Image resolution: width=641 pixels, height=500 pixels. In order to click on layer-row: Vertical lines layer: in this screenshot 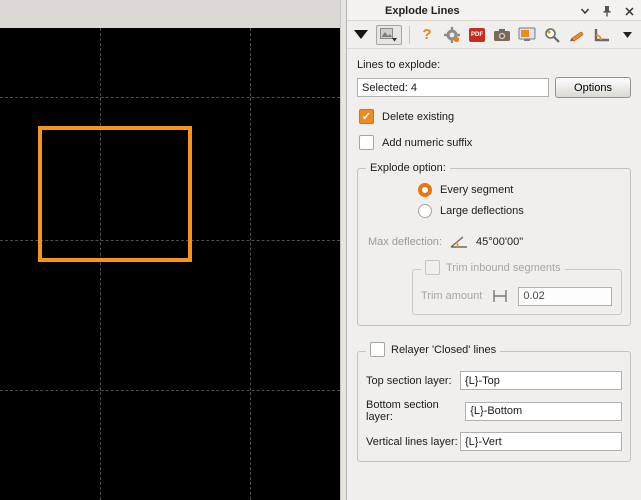, I will do `click(494, 441)`.